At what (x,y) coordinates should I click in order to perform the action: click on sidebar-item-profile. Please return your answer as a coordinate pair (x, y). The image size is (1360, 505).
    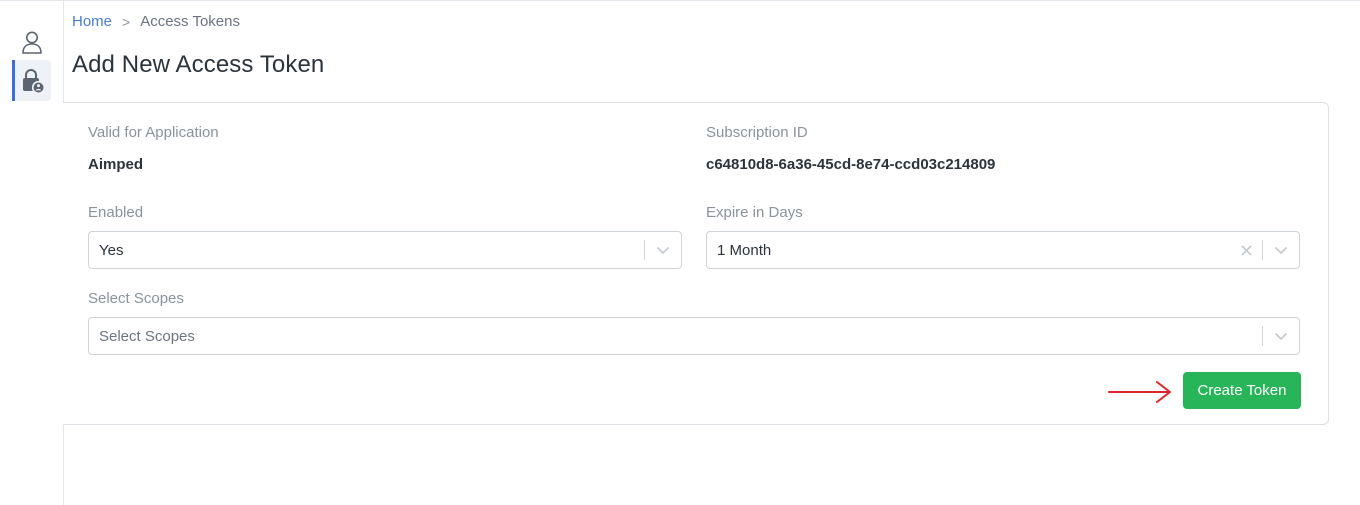
    Looking at the image, I should click on (31, 41).